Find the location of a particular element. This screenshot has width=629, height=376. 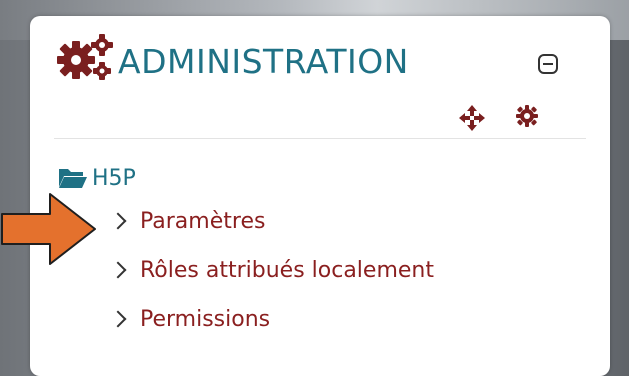

header-divider is located at coordinates (320, 138).